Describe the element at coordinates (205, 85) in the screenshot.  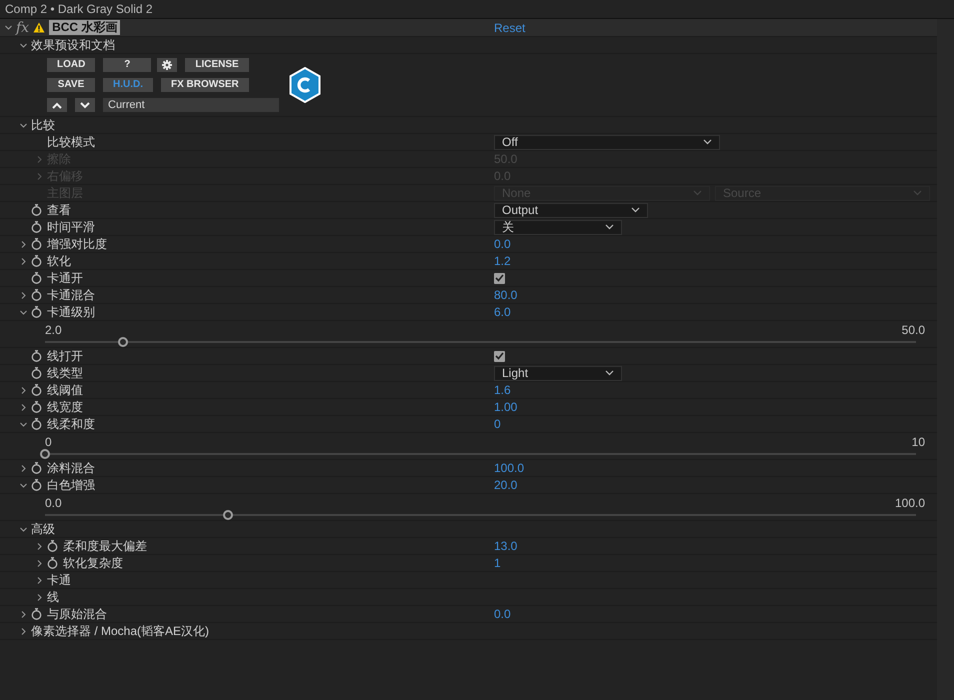
I see `preset-button: FX BROWSER` at that location.